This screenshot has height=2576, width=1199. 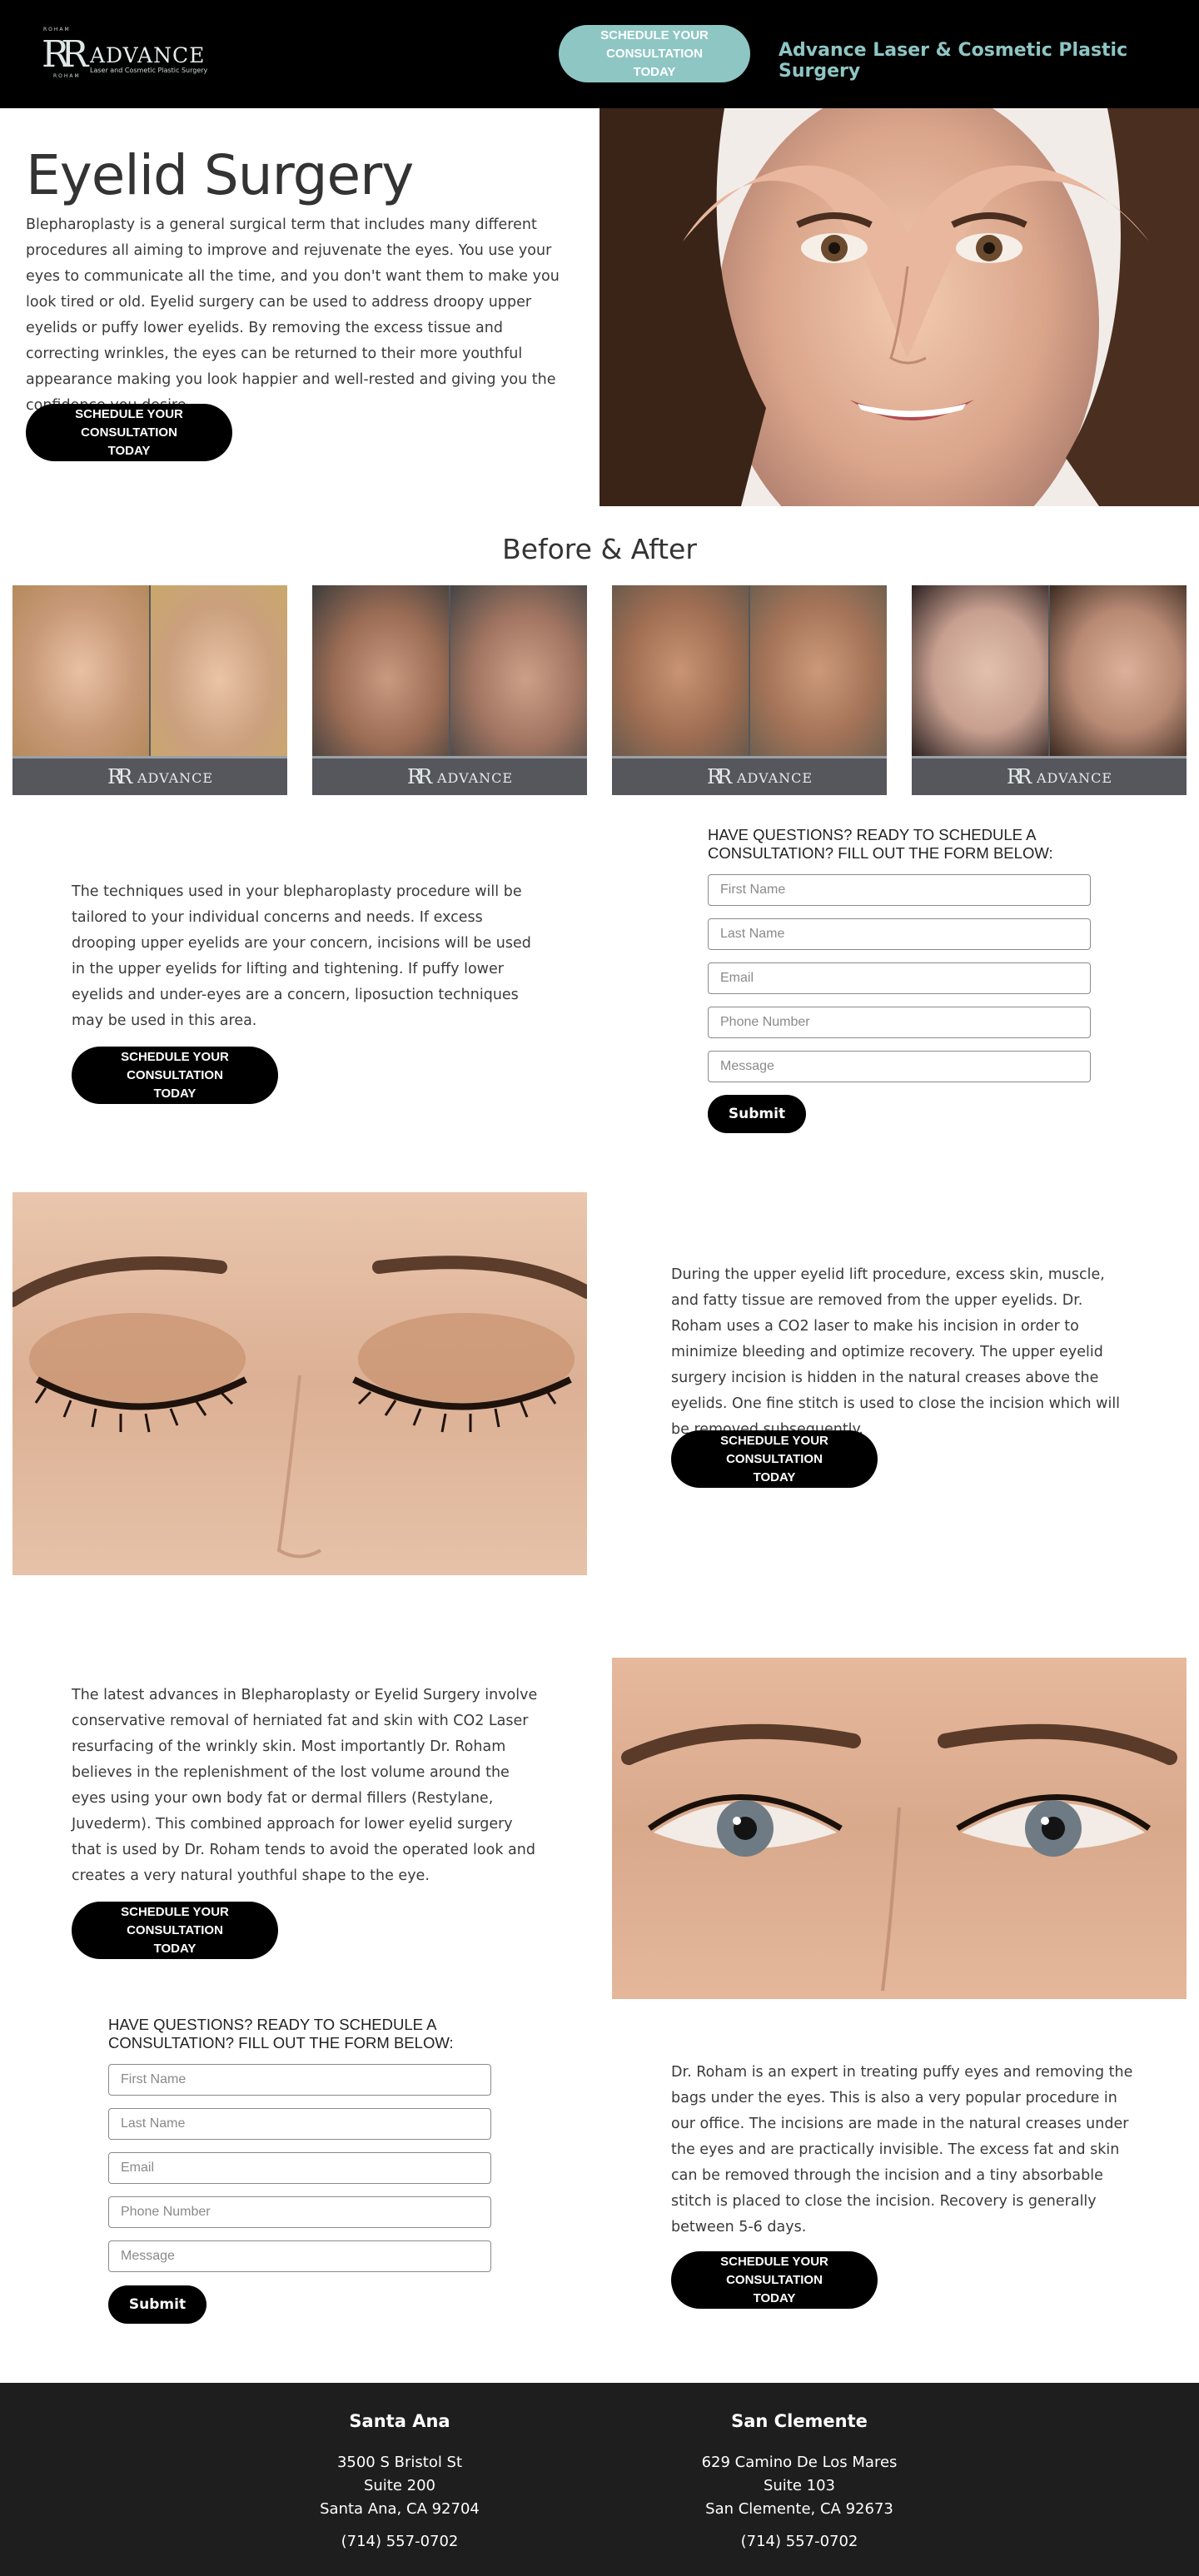 I want to click on form-1-submit-button: Submit, so click(x=757, y=1114).